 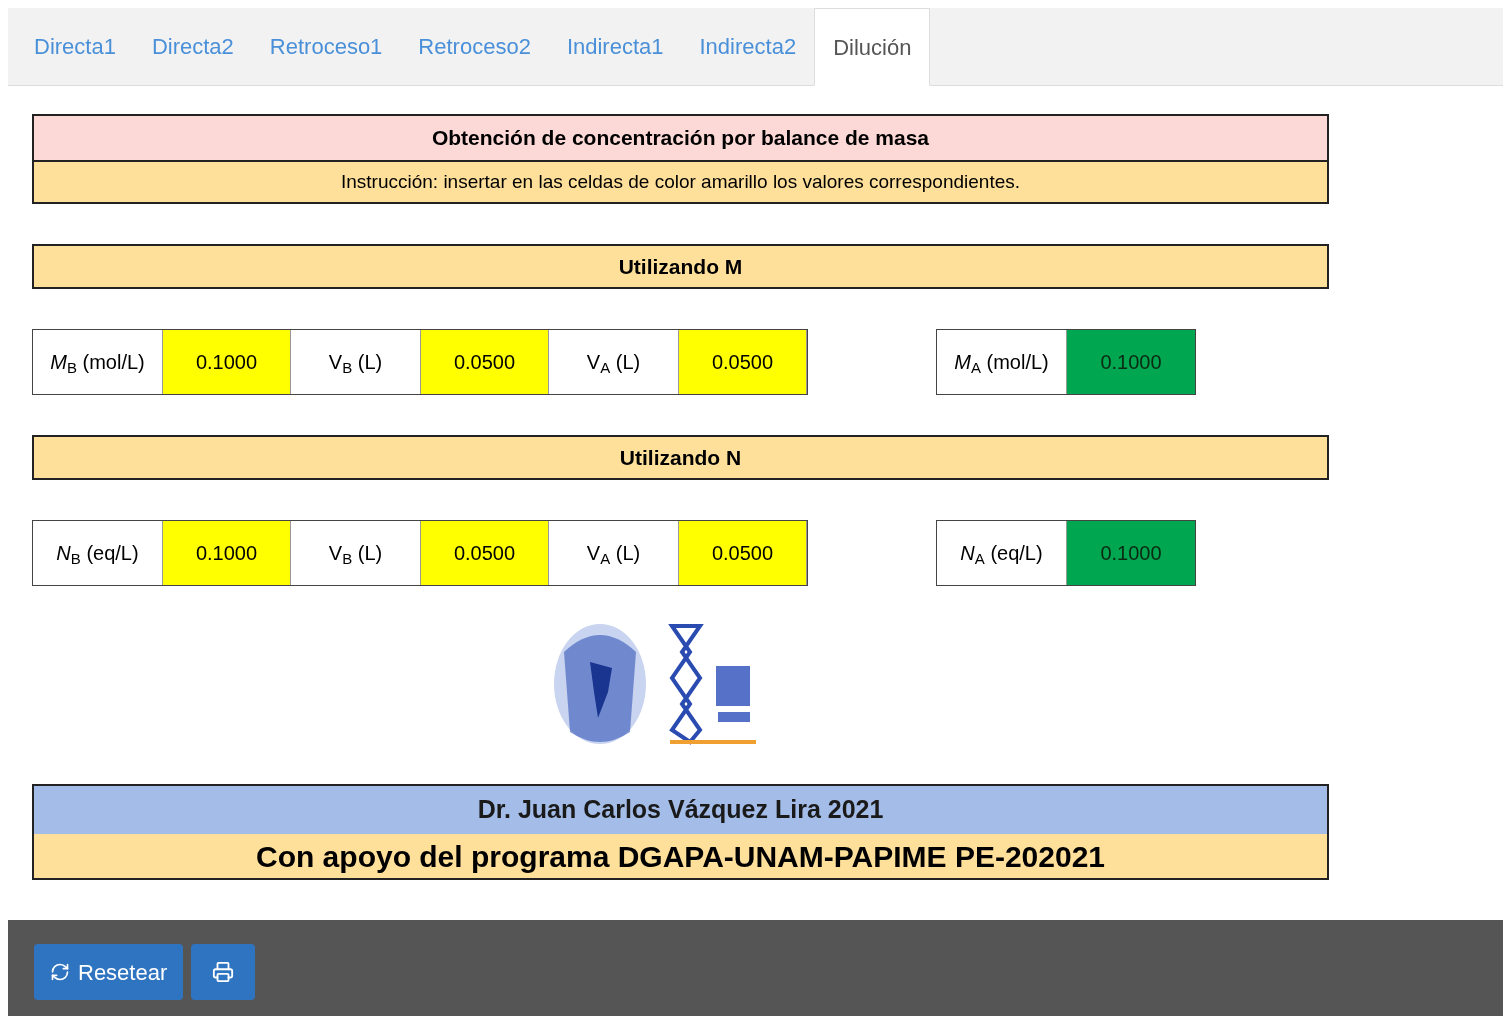 I want to click on print-button, so click(x=223, y=972).